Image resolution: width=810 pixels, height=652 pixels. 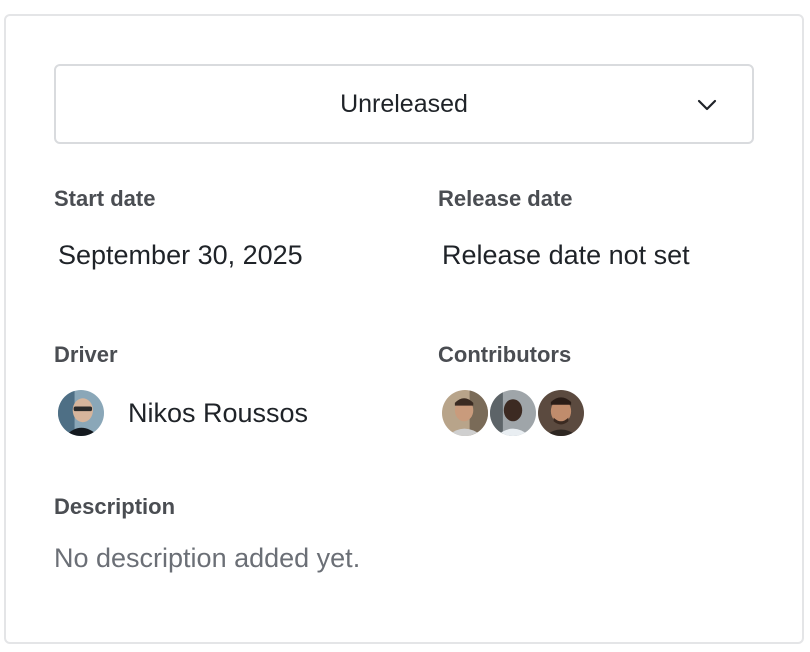 What do you see at coordinates (218, 413) in the screenshot?
I see `driver-name: Nikos Roussos` at bounding box center [218, 413].